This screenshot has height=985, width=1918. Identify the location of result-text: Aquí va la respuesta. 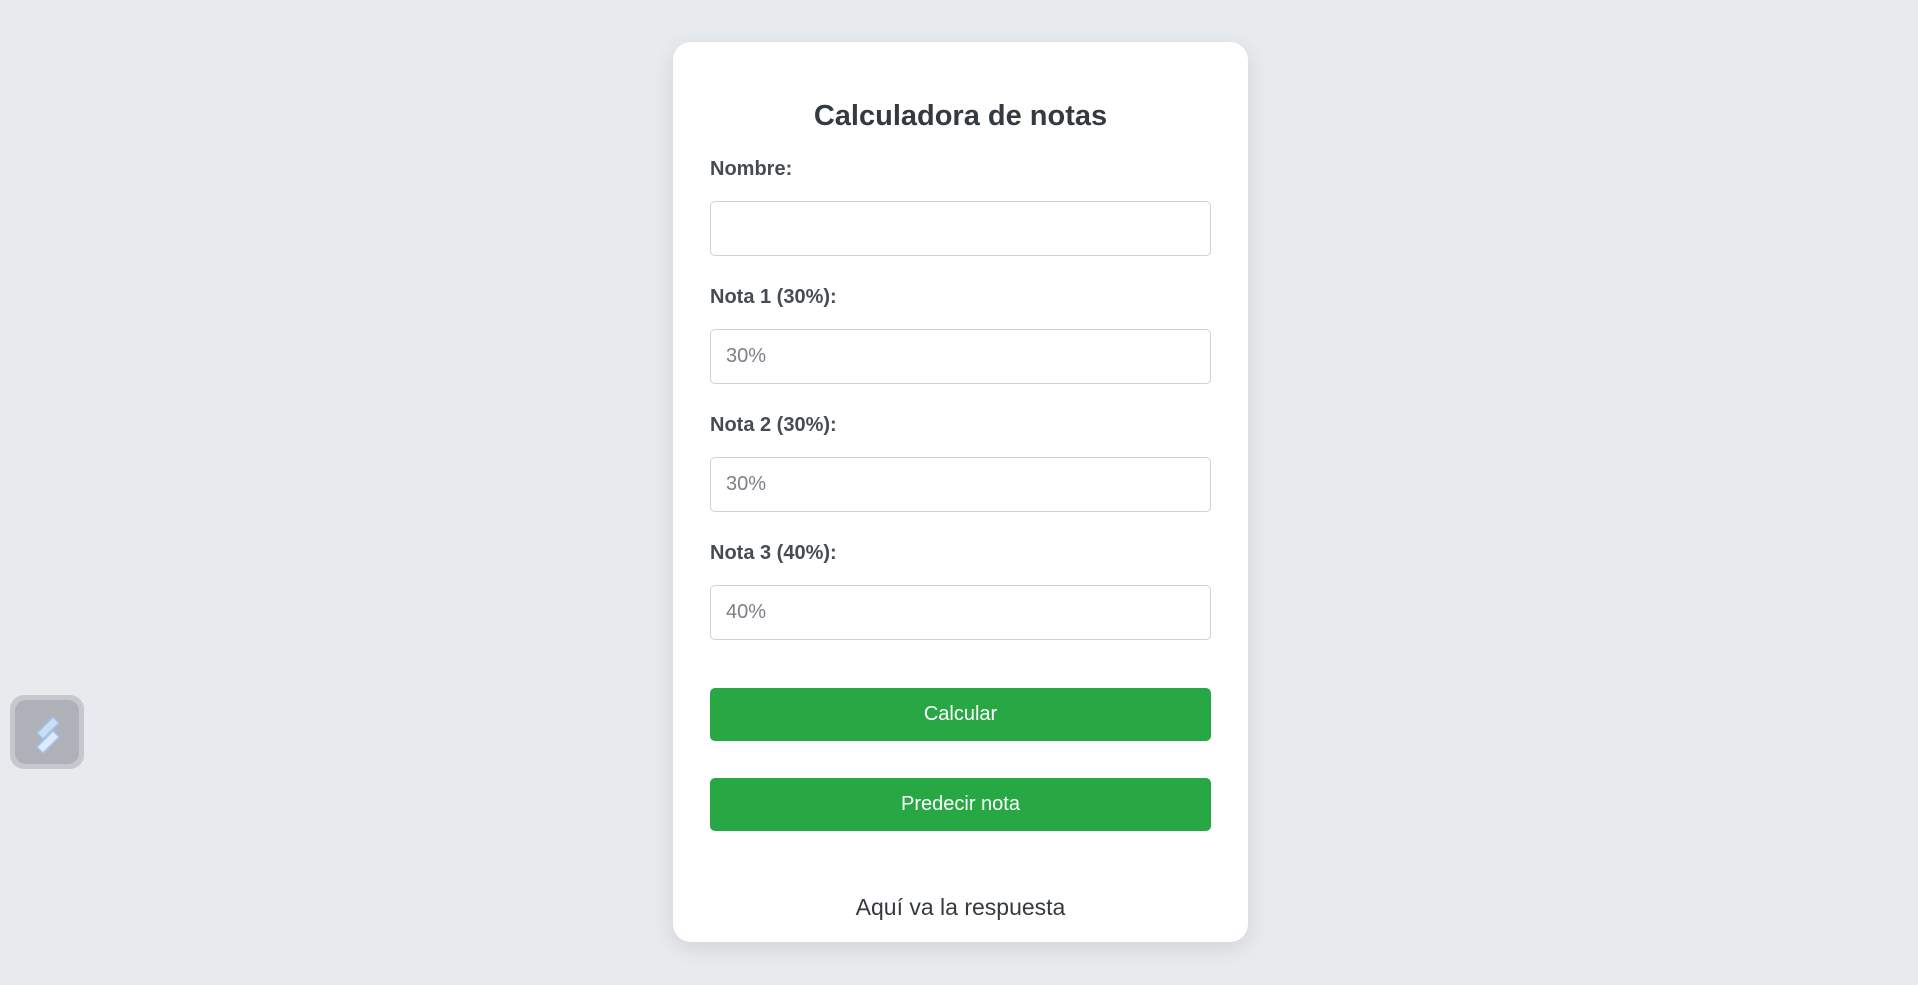
(960, 907).